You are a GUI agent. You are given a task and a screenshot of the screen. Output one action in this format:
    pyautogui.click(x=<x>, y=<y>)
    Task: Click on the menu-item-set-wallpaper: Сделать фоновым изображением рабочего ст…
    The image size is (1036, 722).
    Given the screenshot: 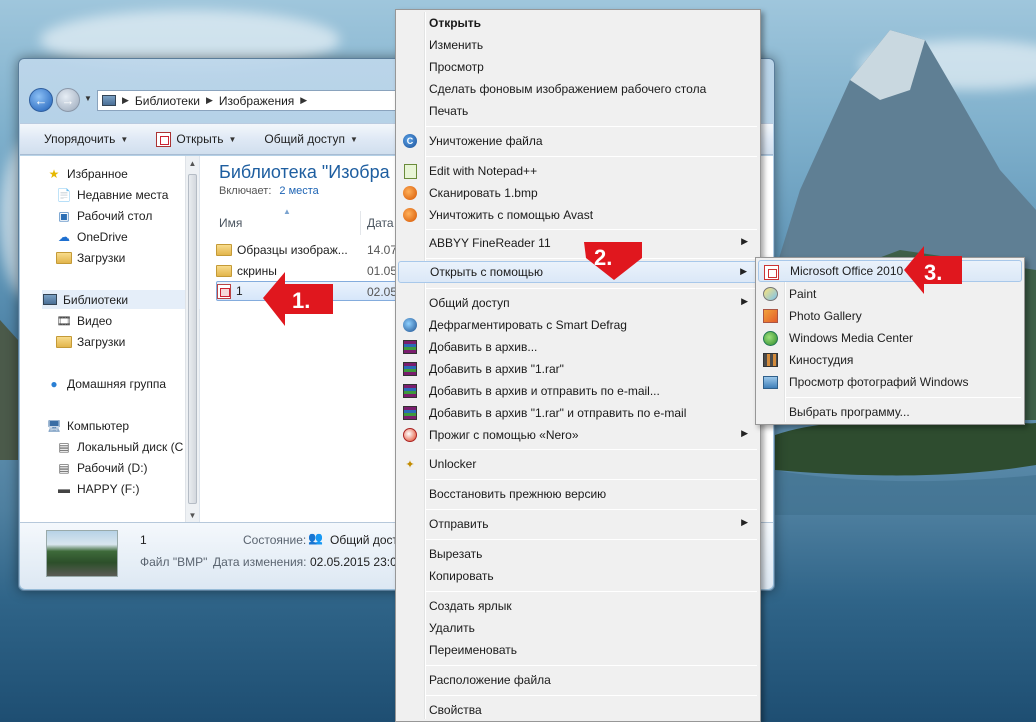 What is the action you would take?
    pyautogui.click(x=578, y=89)
    